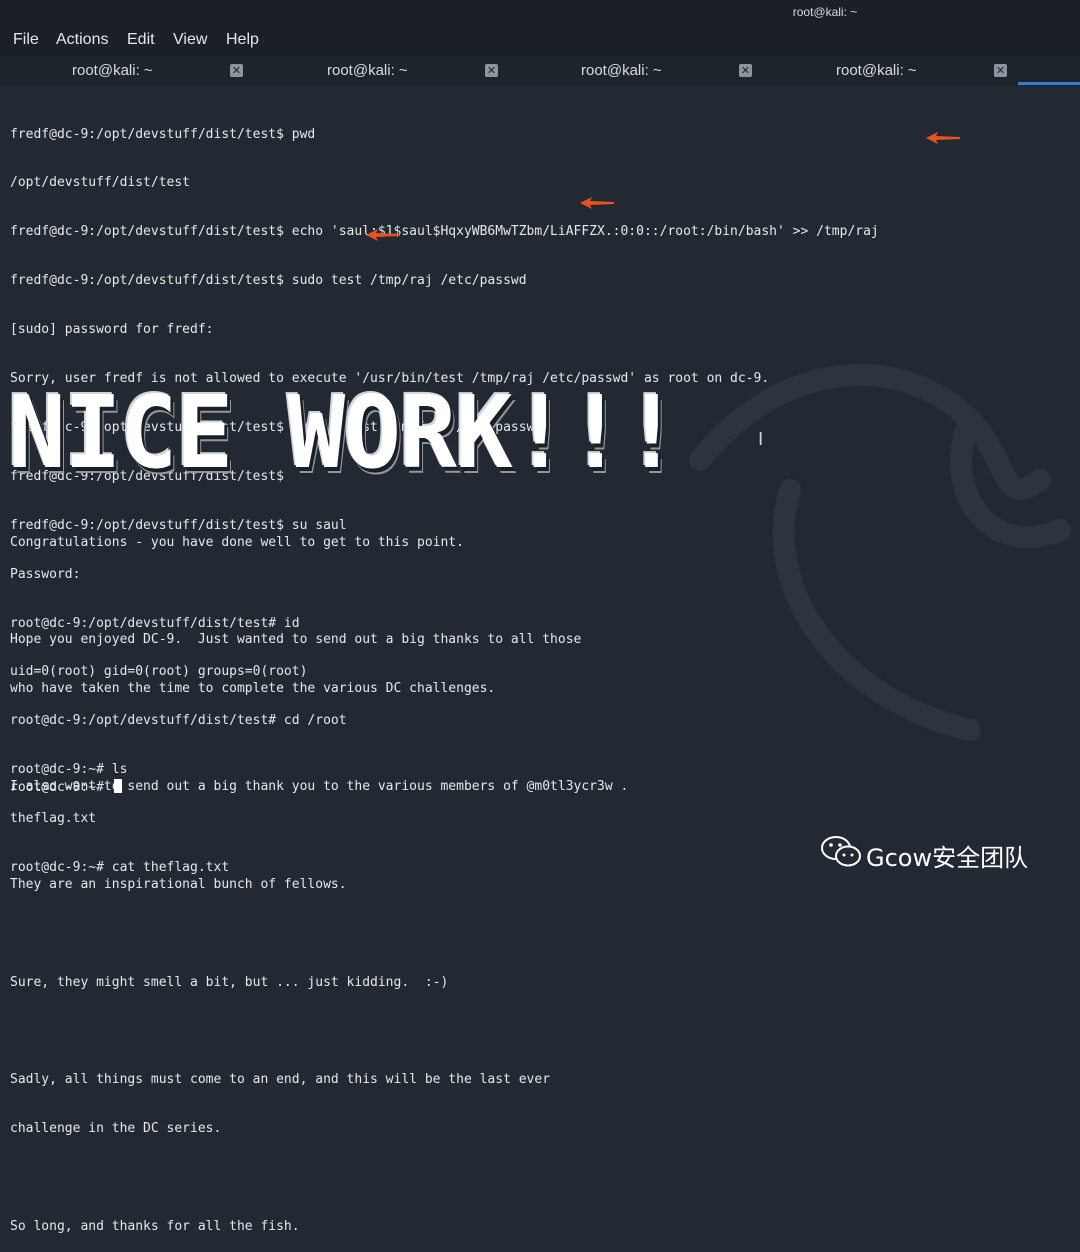 This screenshot has width=1080, height=1252. Describe the element at coordinates (841, 851) in the screenshot. I see `wechat-icon` at that location.